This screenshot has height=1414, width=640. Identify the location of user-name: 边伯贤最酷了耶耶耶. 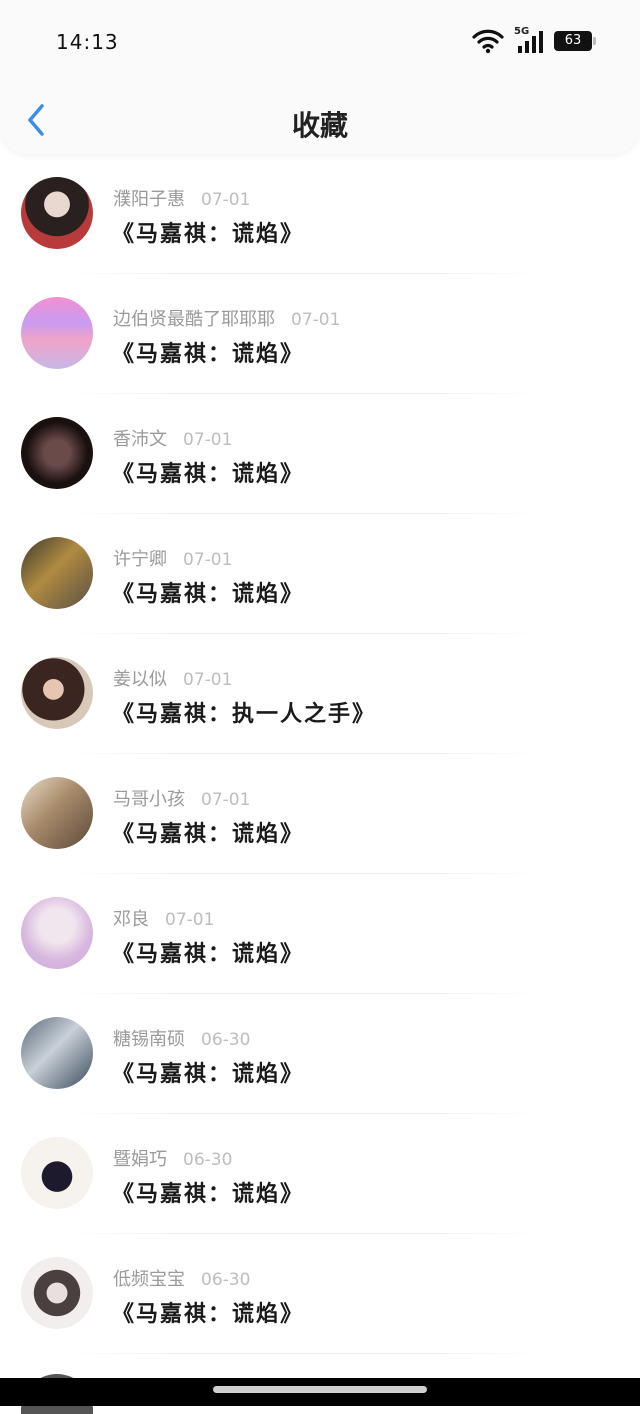
(194, 319).